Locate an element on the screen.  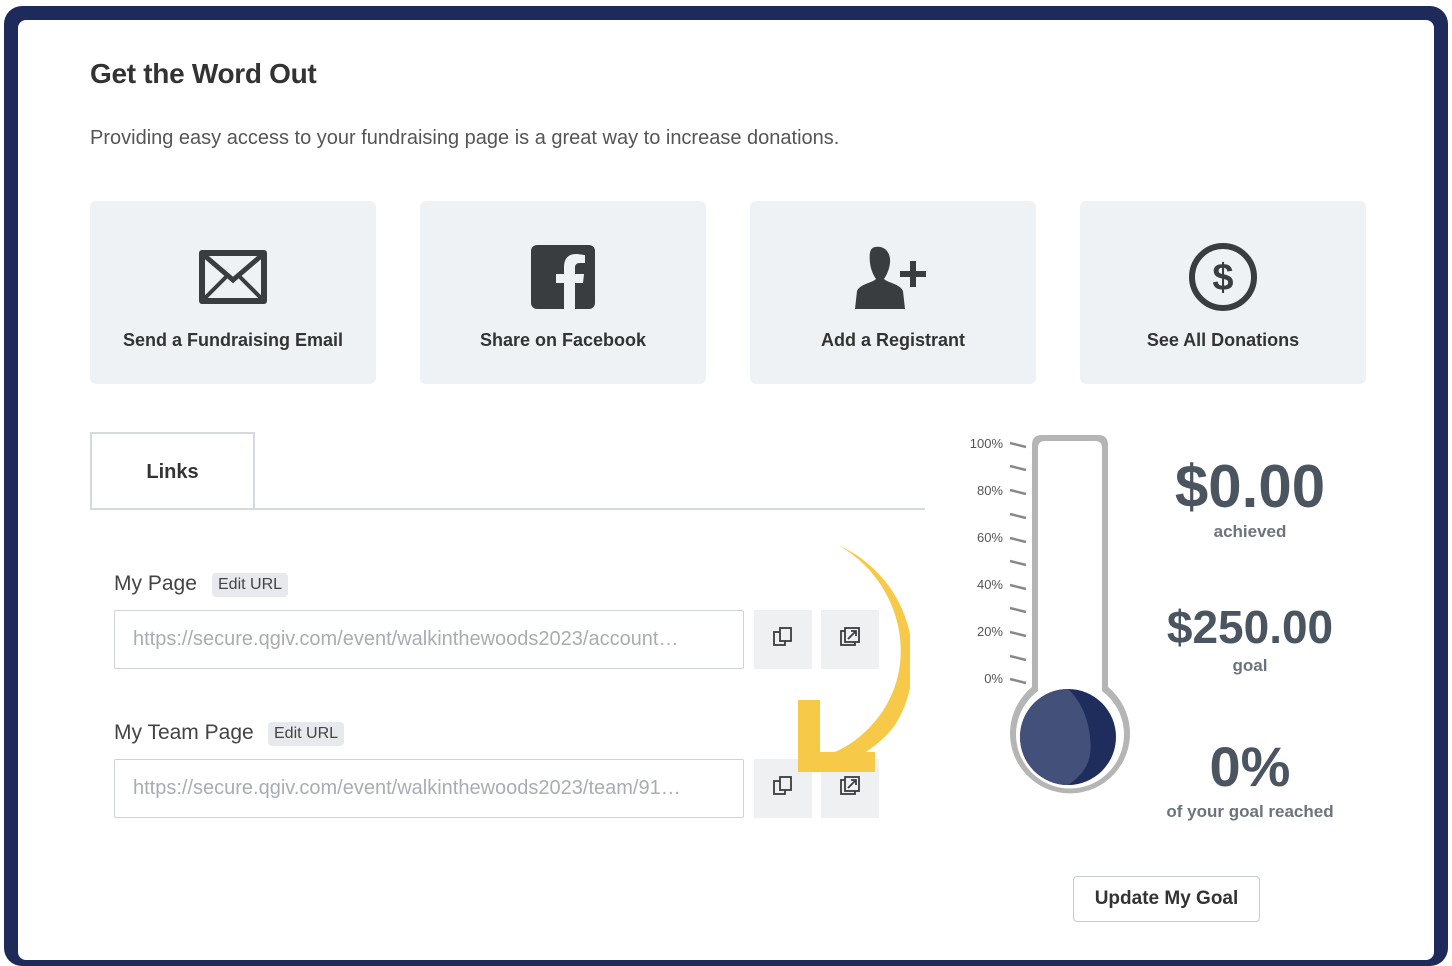
tab-links: Links is located at coordinates (172, 470).